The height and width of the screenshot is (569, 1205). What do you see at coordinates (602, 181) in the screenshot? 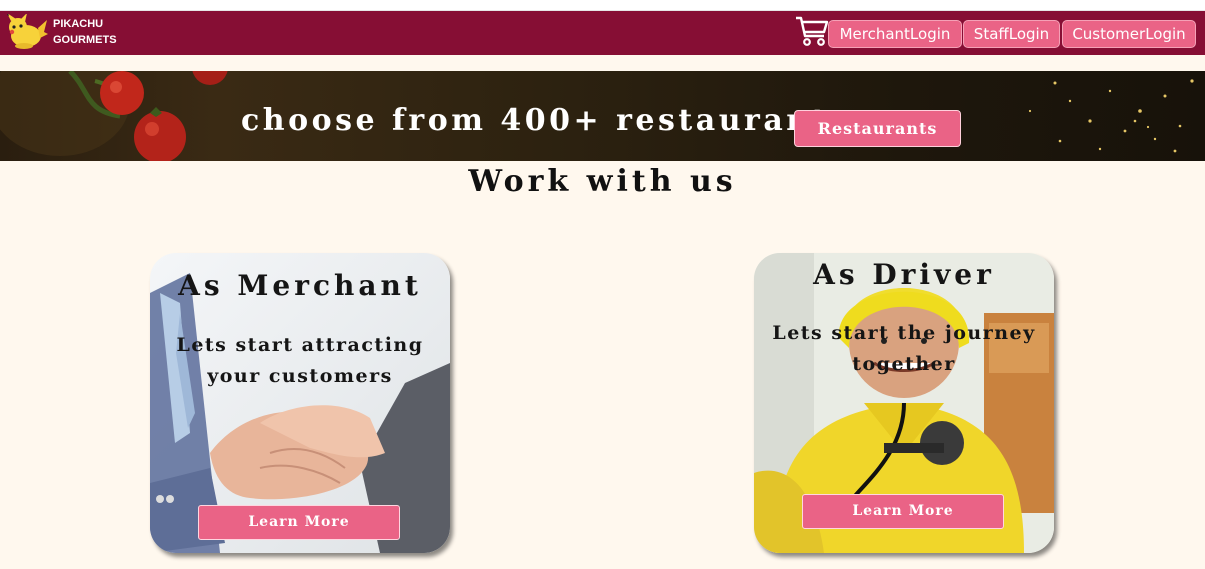
I see `work-with-us-title: Work with us` at bounding box center [602, 181].